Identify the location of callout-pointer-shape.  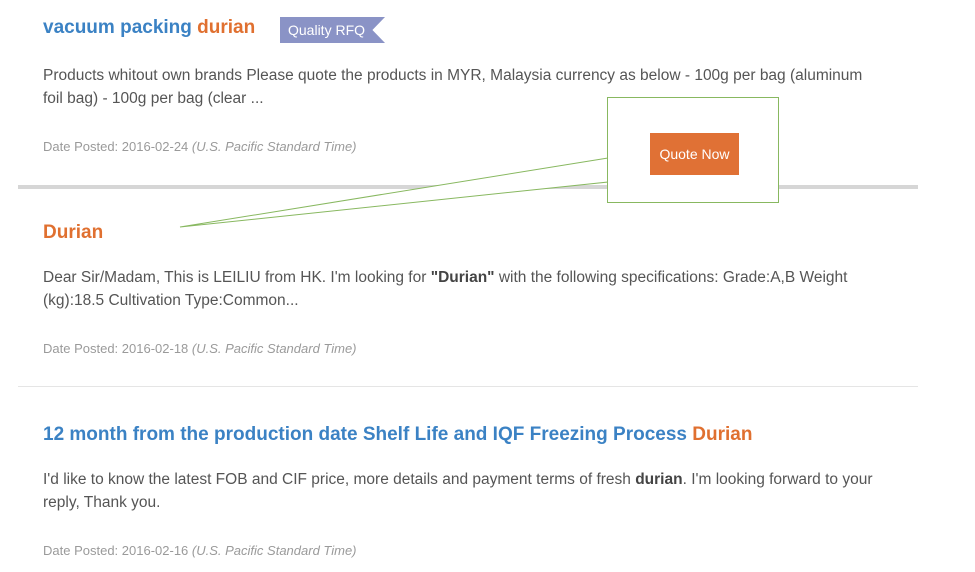
(394, 192).